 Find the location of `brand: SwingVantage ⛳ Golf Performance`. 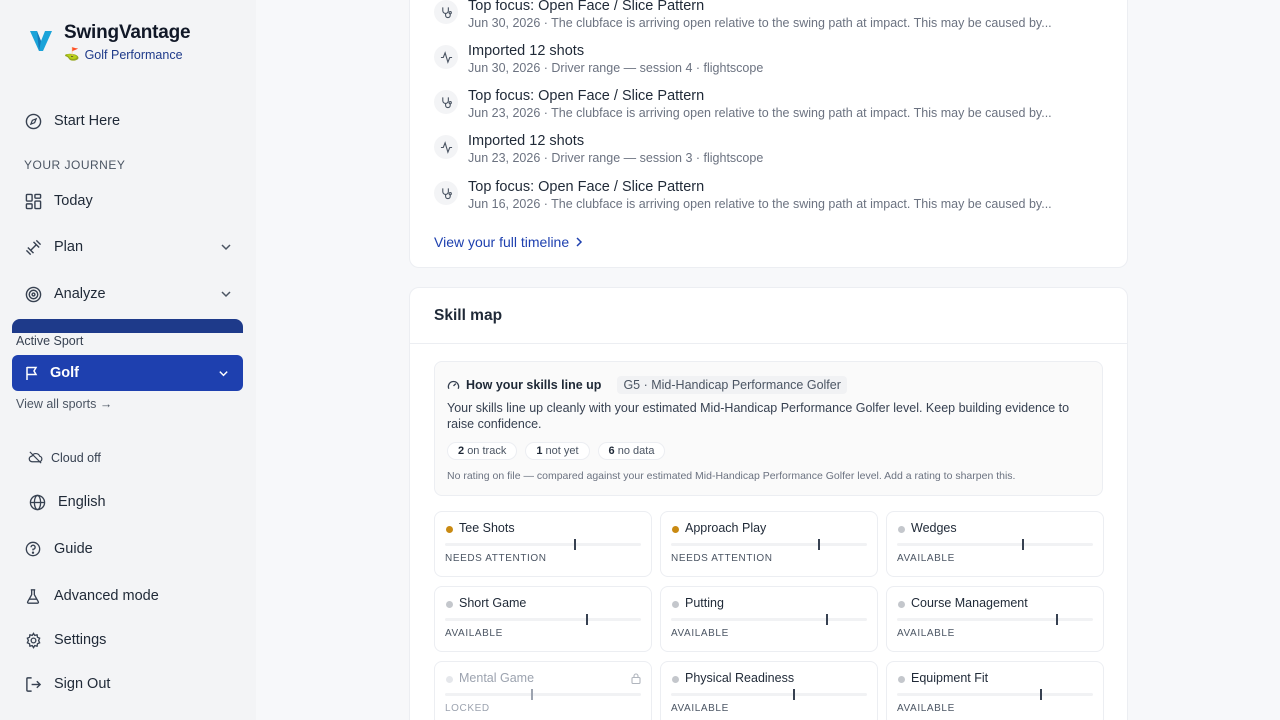

brand: SwingVantage ⛳ Golf Performance is located at coordinates (109, 42).